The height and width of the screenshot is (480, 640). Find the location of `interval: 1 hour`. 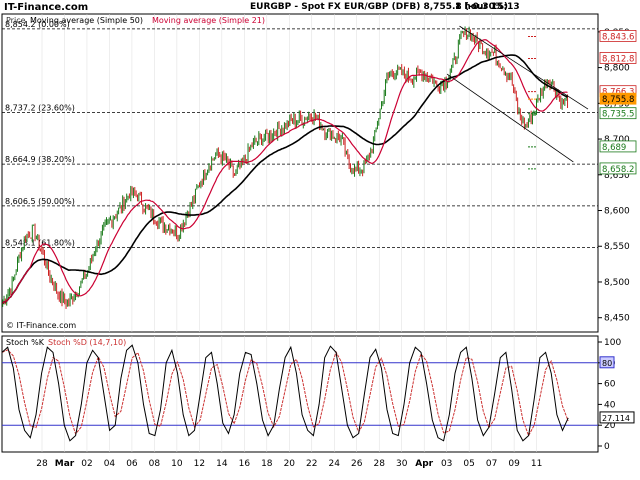

interval: 1 hour is located at coordinates (471, 7).